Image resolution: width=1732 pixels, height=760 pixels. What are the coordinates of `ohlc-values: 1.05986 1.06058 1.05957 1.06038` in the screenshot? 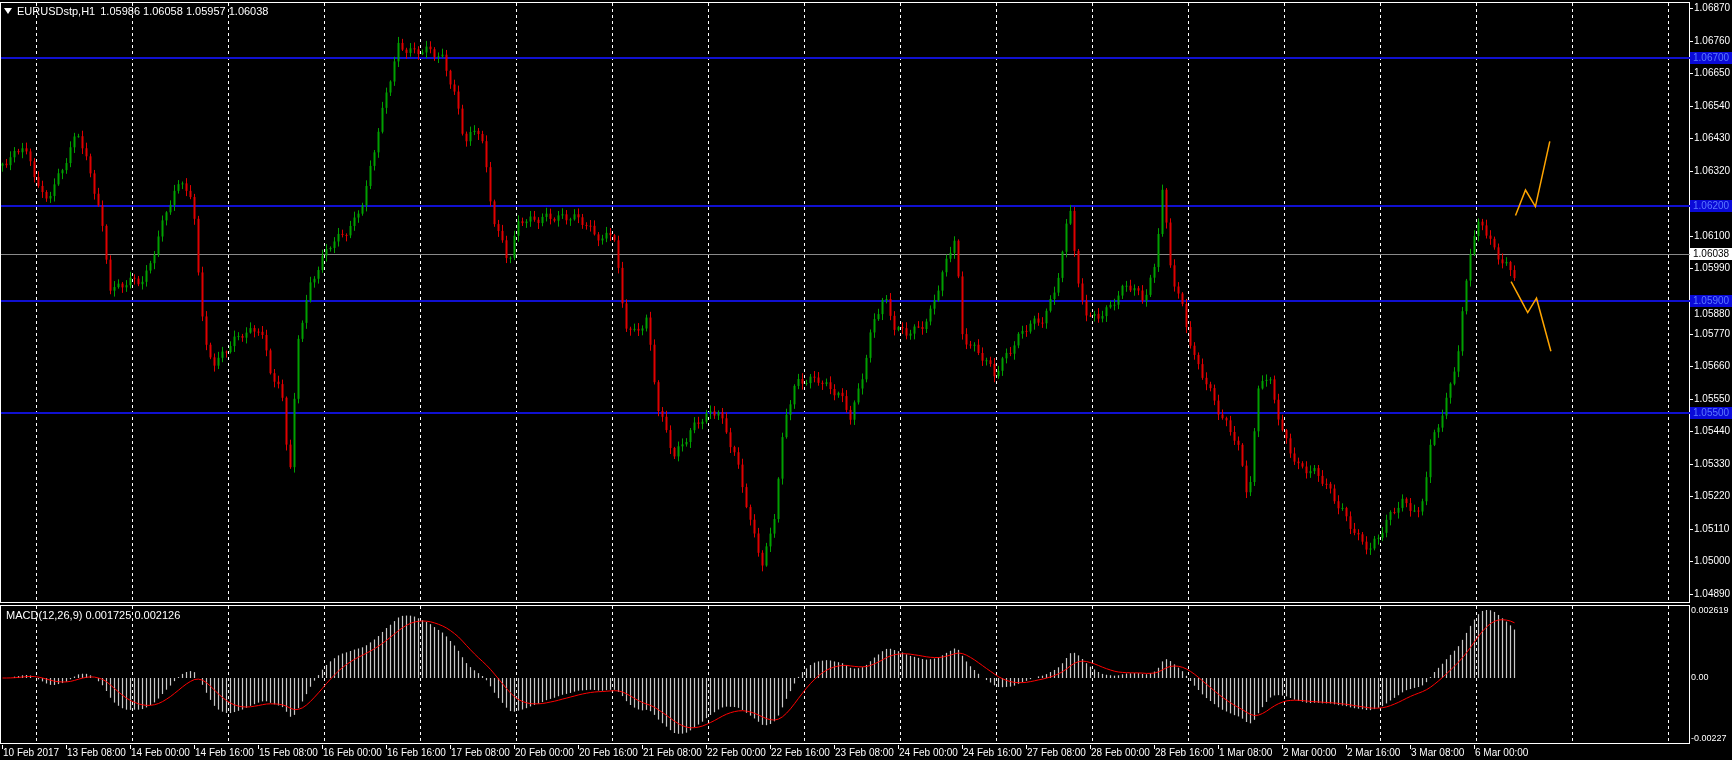 It's located at (184, 11).